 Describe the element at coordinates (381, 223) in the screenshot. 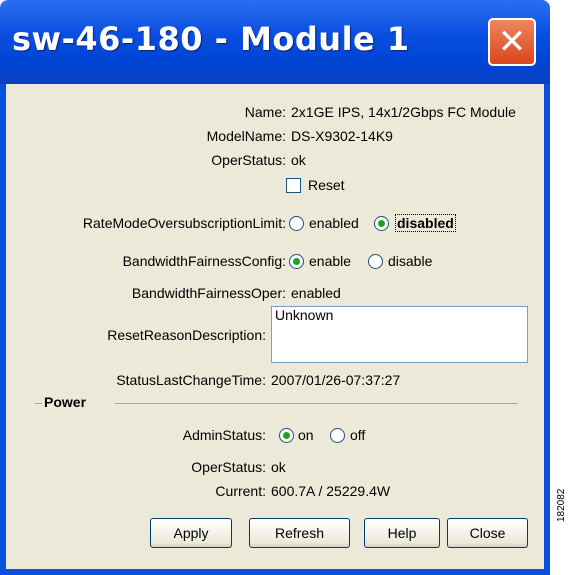

I see `rate-disabled-radio` at that location.